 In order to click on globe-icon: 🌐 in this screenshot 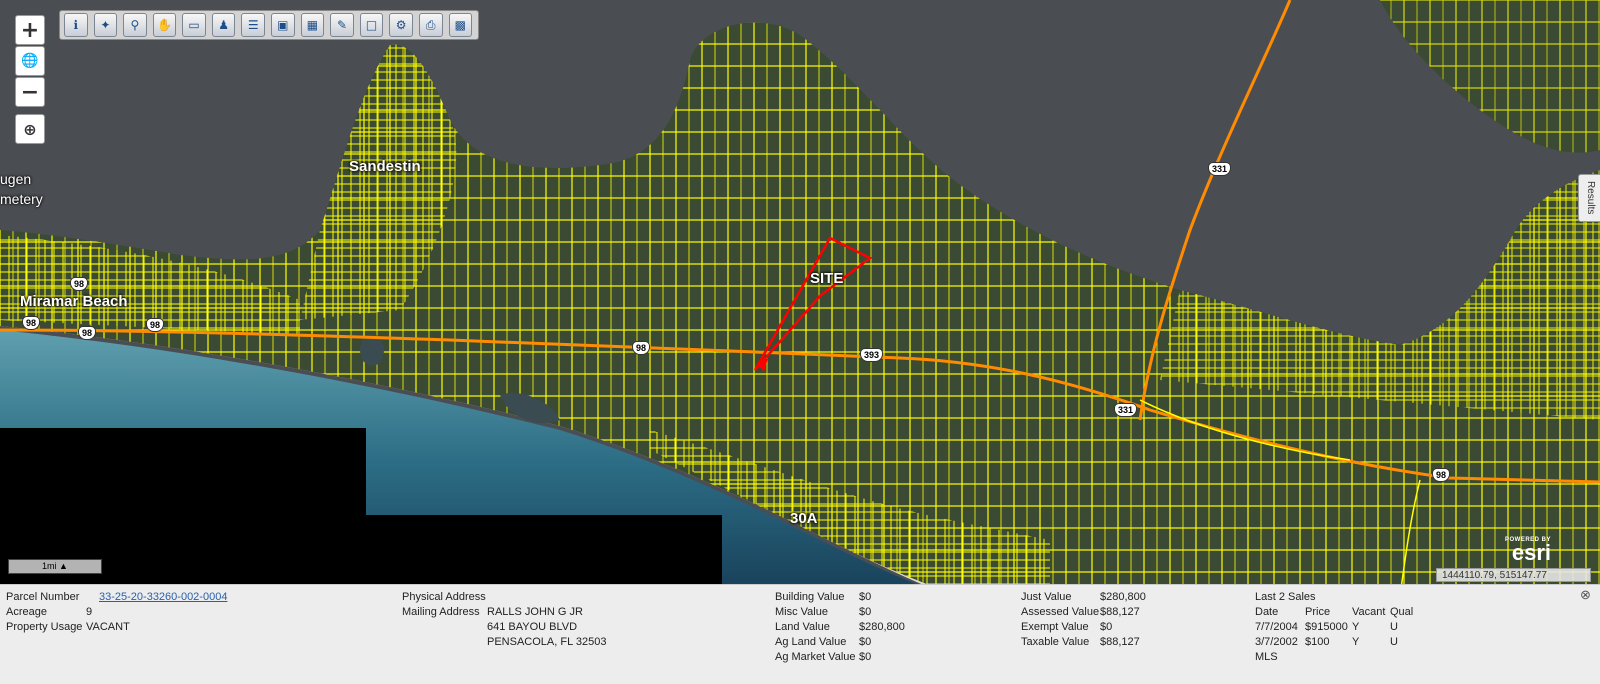, I will do `click(30, 61)`.